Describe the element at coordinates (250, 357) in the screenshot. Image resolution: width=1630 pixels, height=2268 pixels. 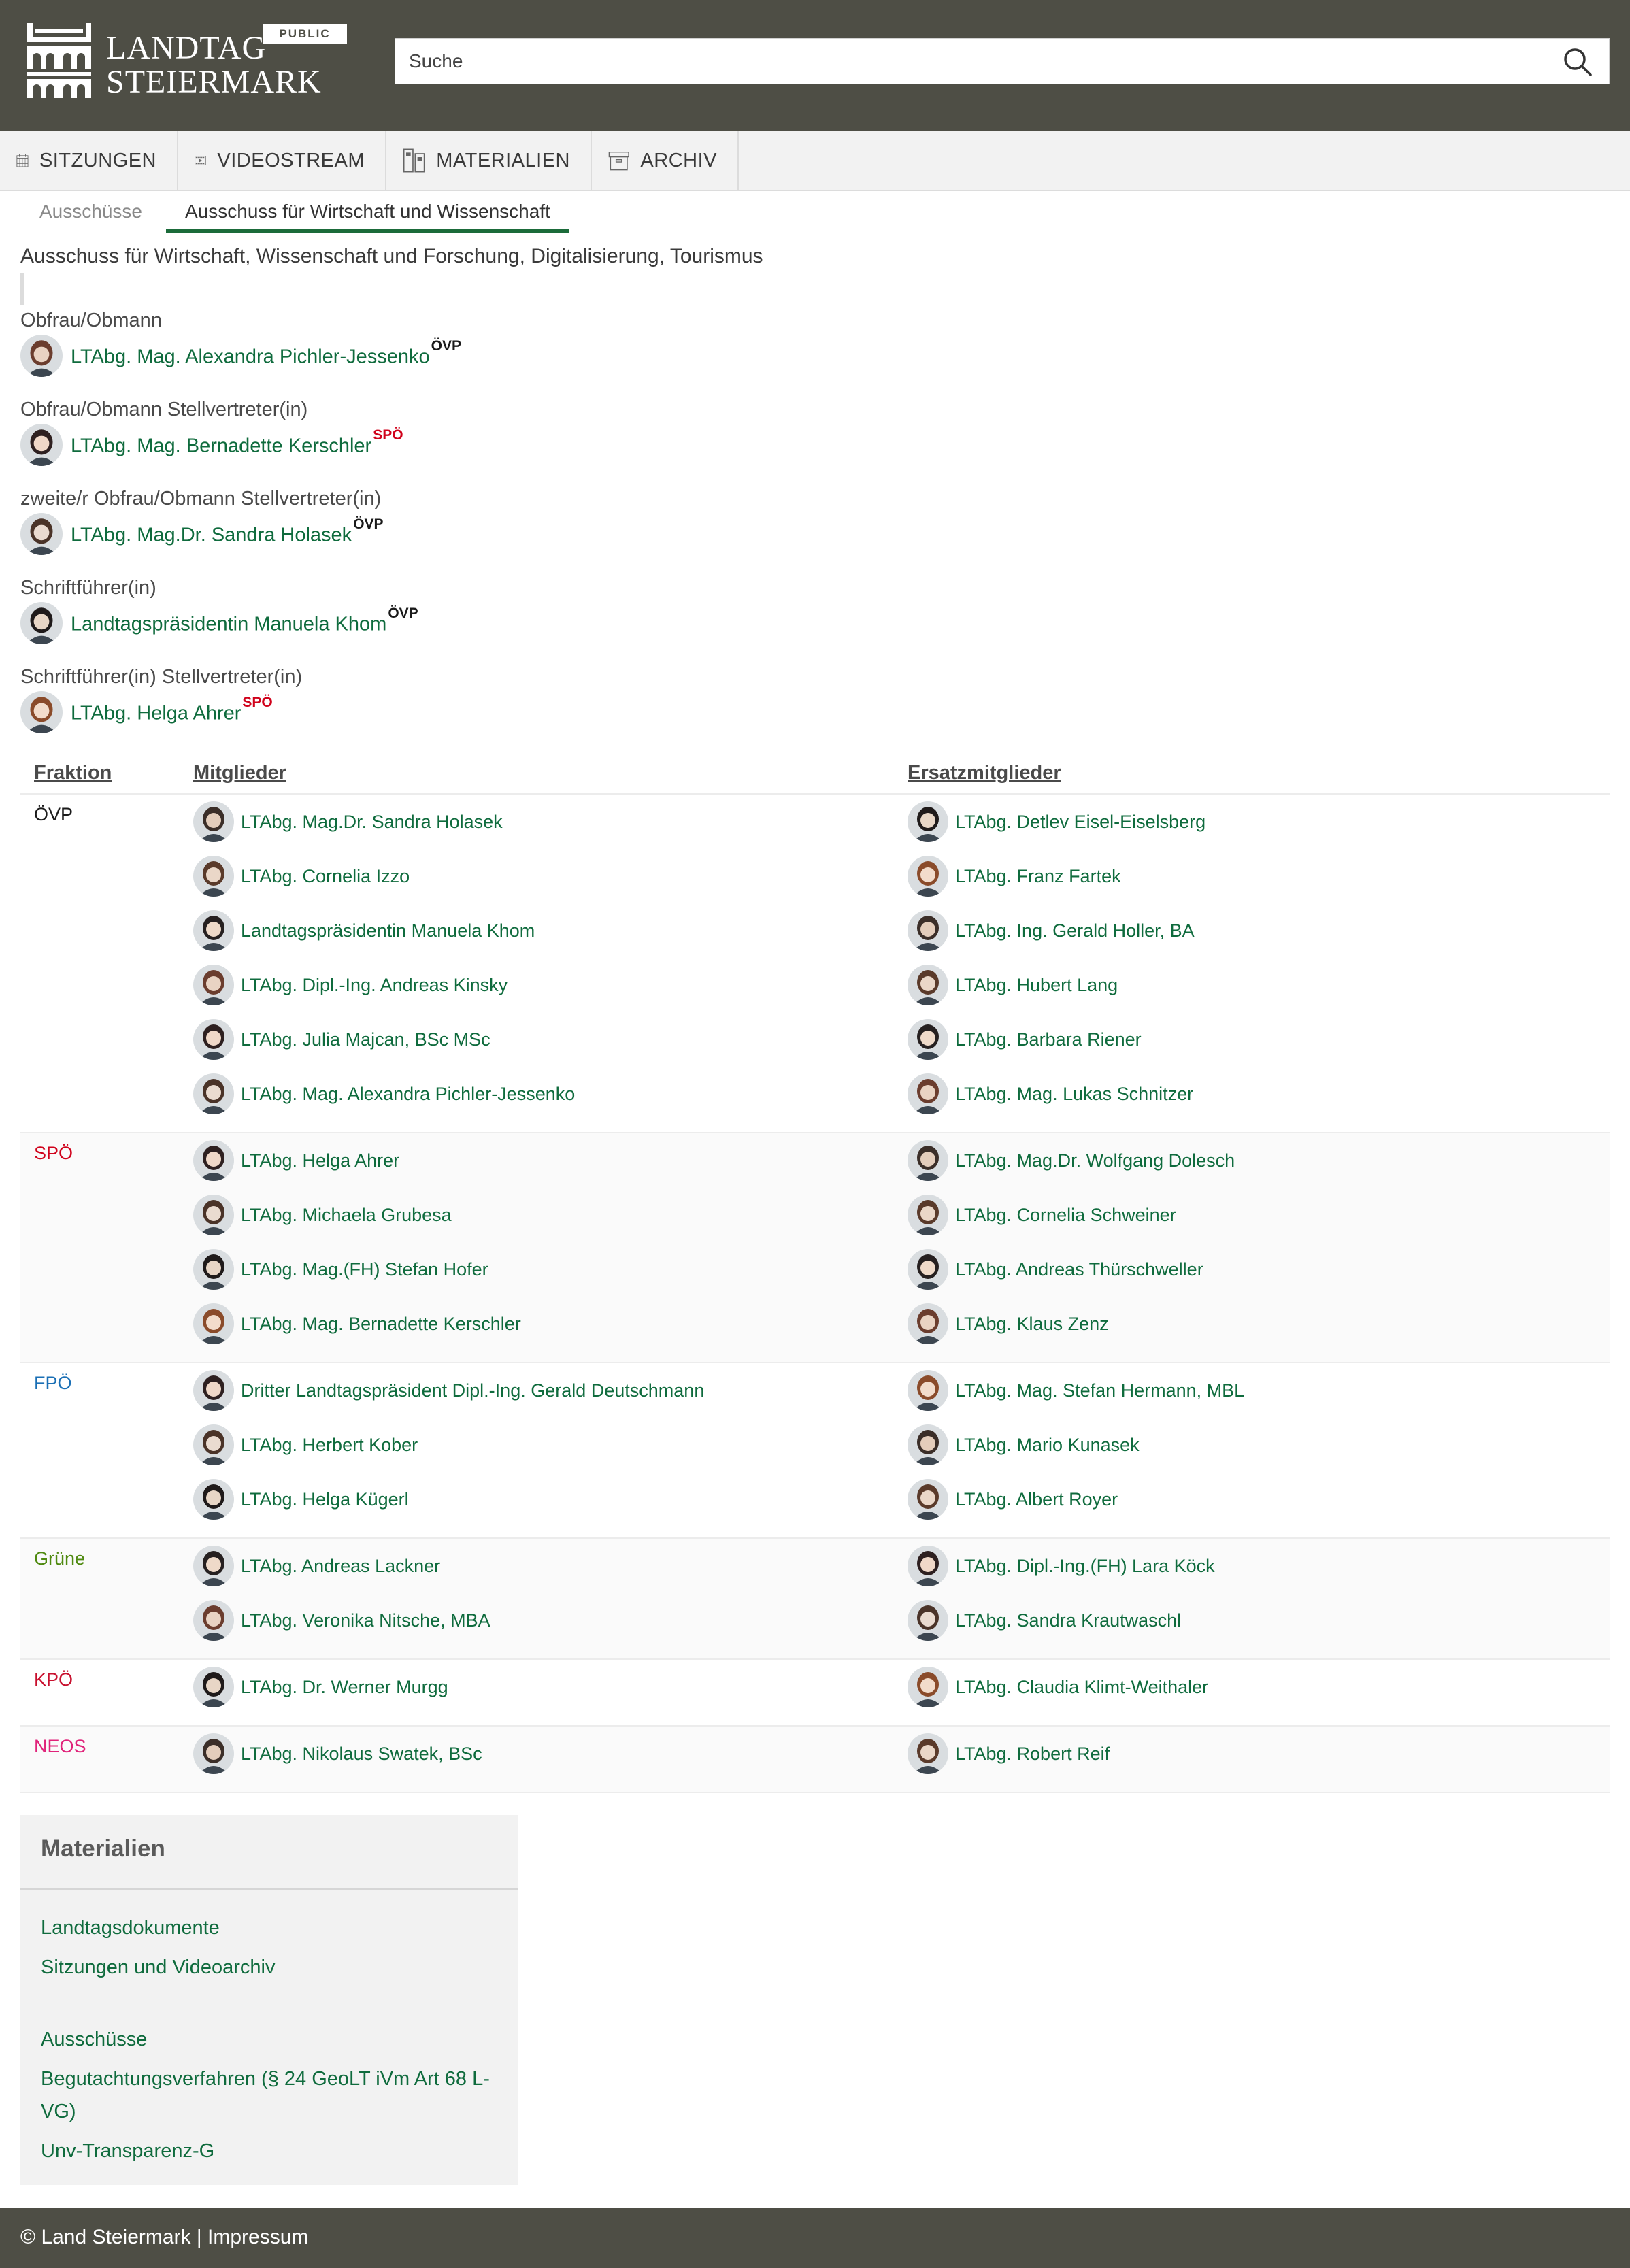
I see `person-name: LTAbg. Mag. Alexandra Pichler-Jessenko` at that location.